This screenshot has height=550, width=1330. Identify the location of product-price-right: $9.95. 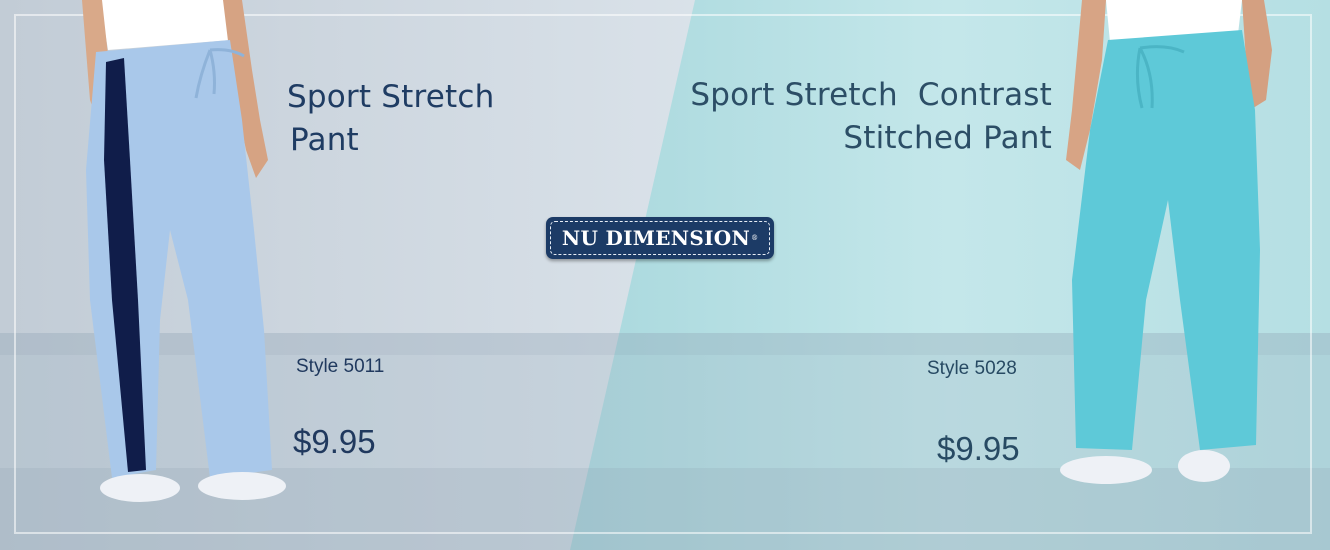
(978, 448).